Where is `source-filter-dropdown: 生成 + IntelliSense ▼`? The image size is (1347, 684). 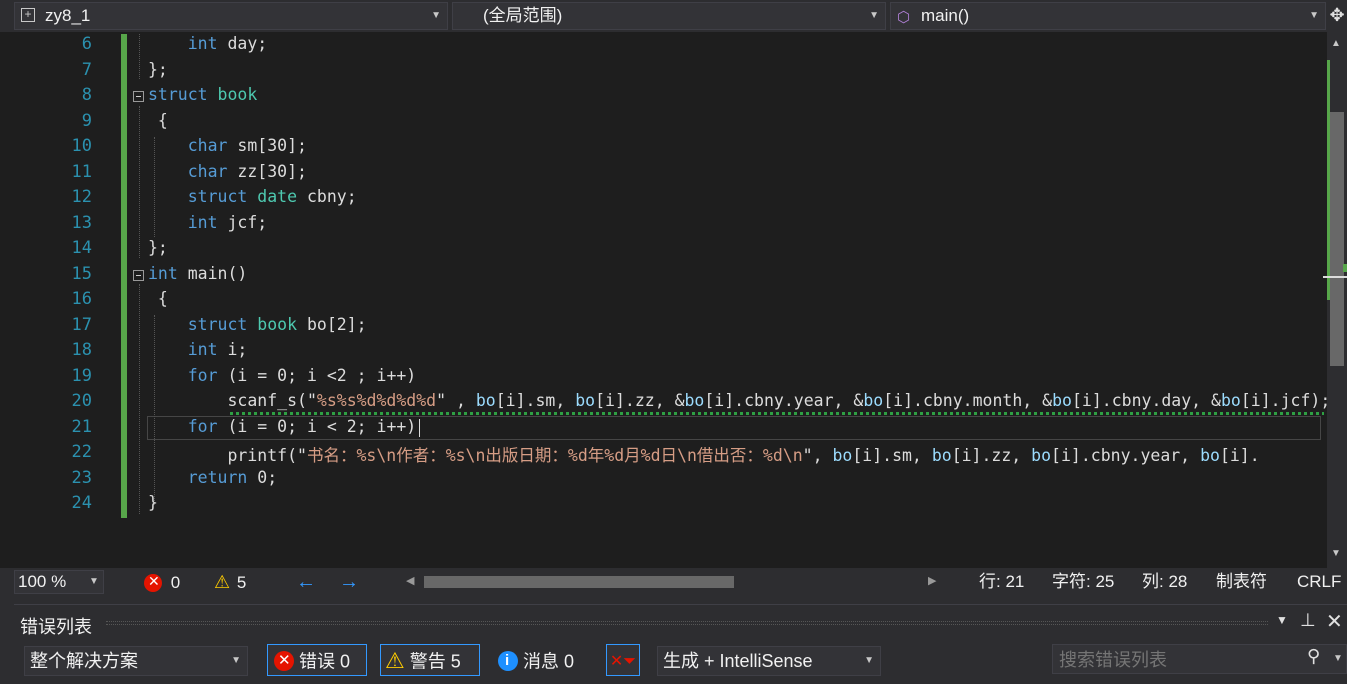 source-filter-dropdown: 生成 + IntelliSense ▼ is located at coordinates (769, 661).